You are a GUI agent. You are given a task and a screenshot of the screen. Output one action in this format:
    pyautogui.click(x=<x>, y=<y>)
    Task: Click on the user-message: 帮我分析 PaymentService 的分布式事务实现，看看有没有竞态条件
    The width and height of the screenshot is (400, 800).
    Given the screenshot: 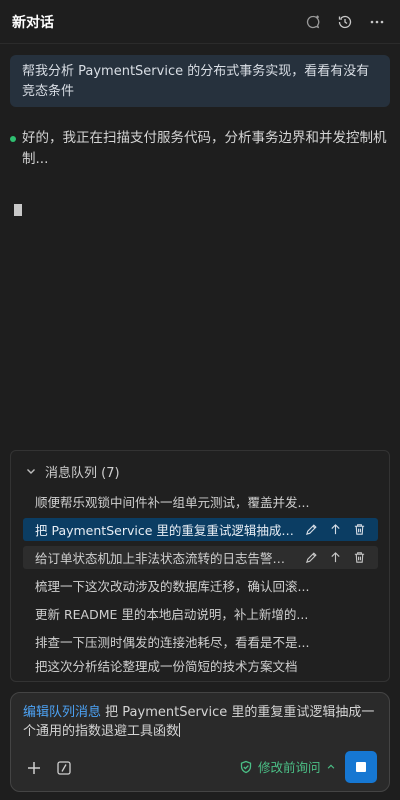 What is the action you would take?
    pyautogui.click(x=200, y=81)
    